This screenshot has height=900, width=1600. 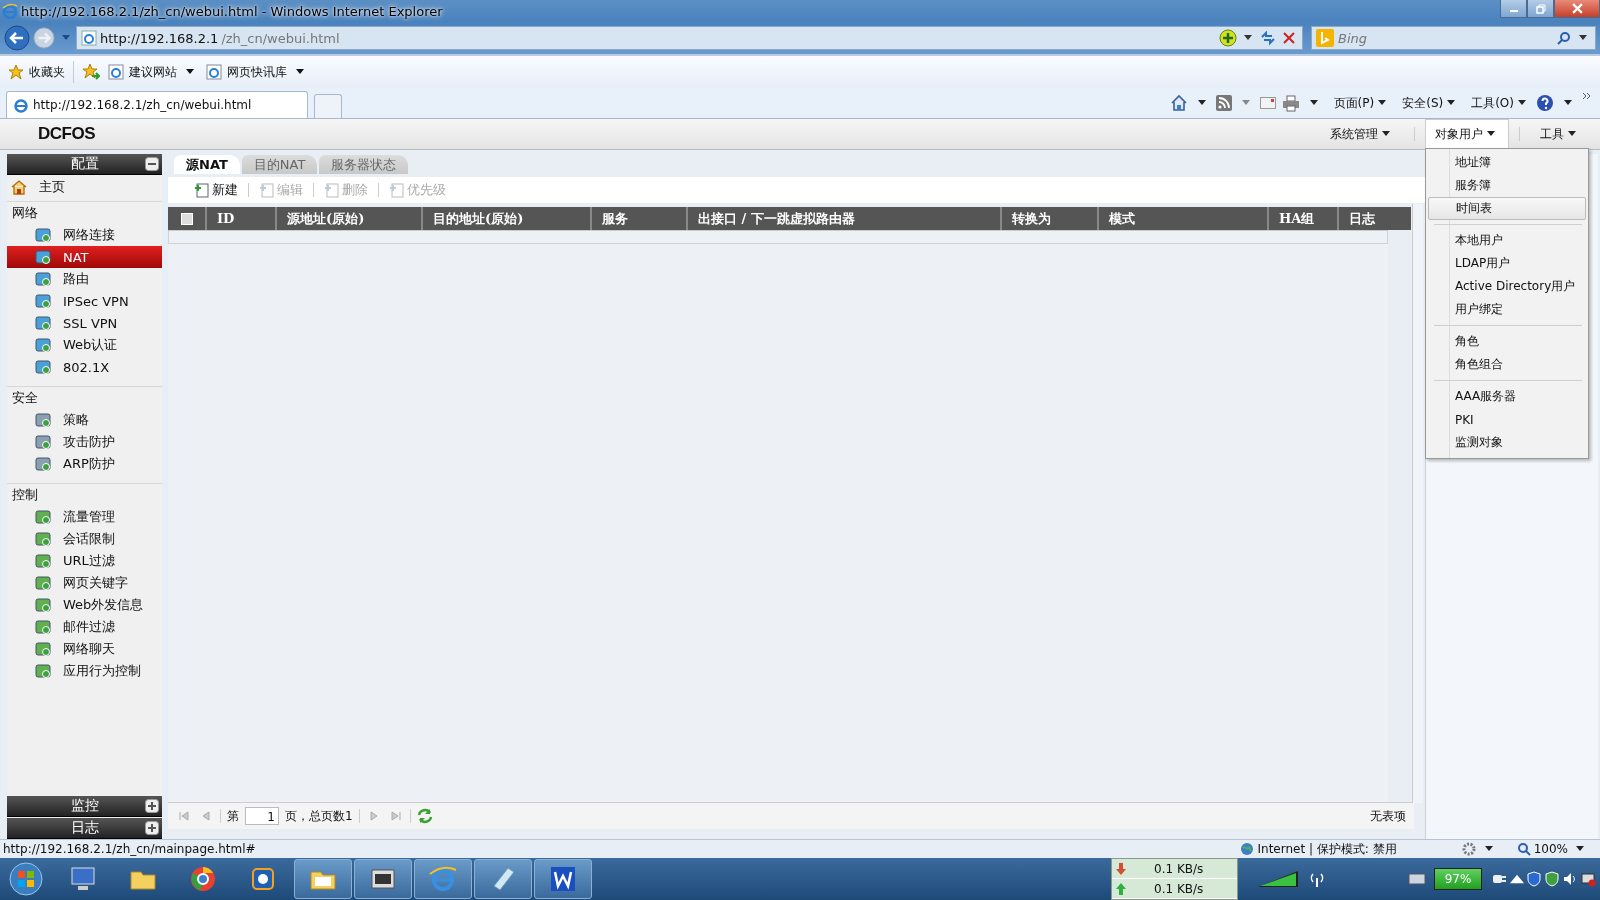 I want to click on nav-item: 邮件过滤, so click(x=84, y=627).